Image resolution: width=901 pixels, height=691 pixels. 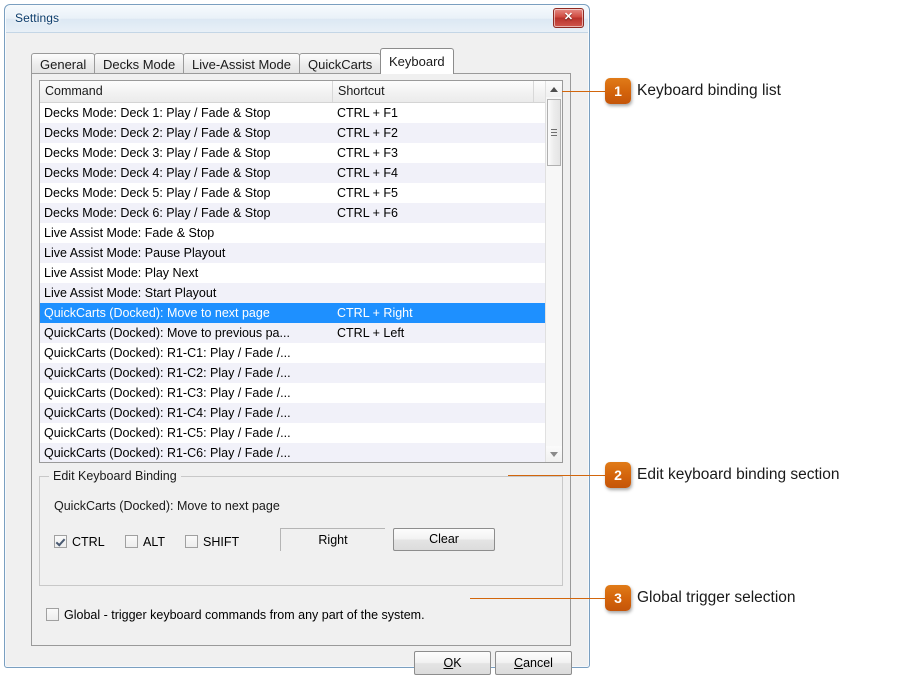 I want to click on scroll-up-icon, so click(x=554, y=89).